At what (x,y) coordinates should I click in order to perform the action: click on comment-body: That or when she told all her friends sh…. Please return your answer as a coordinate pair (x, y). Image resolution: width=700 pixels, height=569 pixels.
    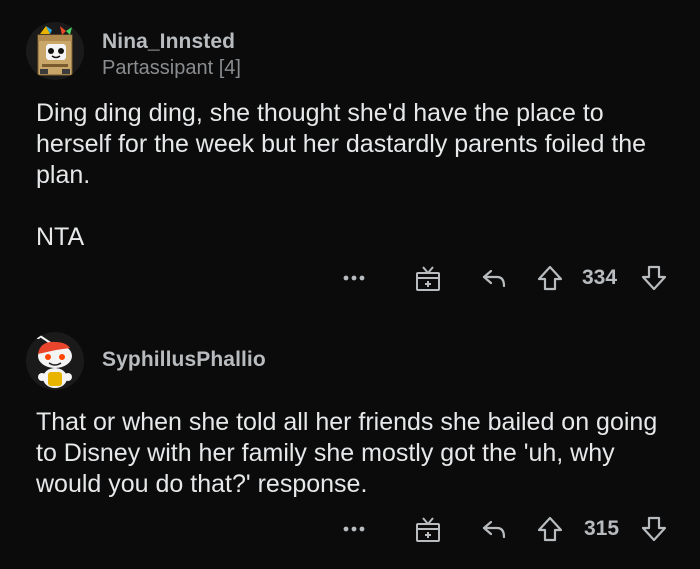
    Looking at the image, I should click on (356, 453).